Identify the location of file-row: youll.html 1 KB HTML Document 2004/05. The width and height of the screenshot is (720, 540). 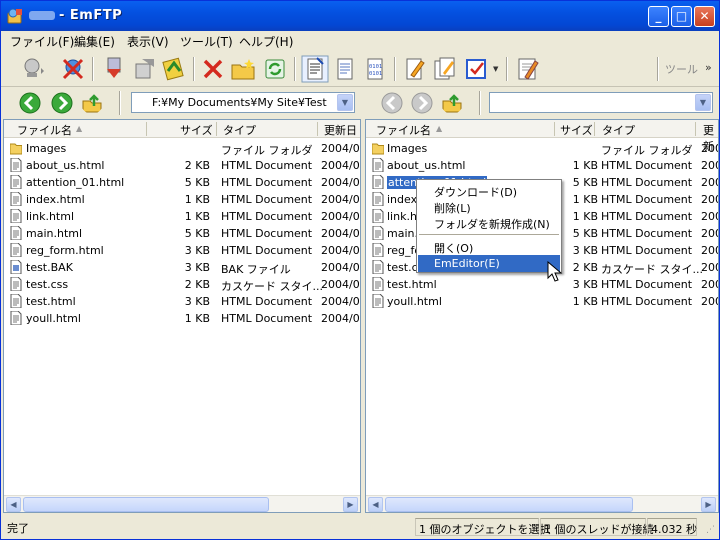
(182, 318).